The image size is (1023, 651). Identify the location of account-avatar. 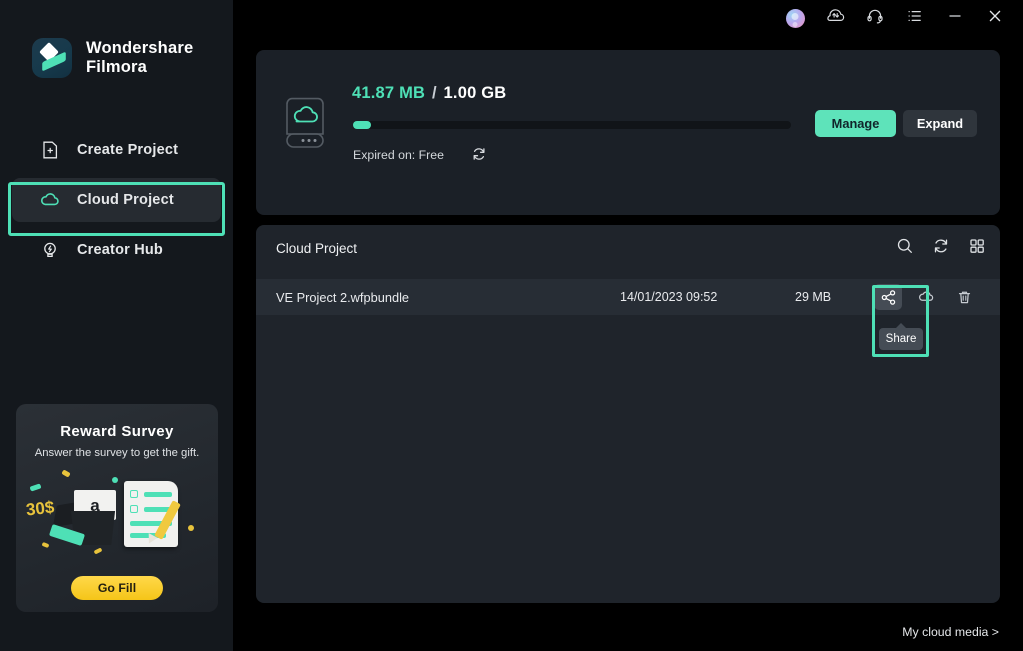
(795, 18).